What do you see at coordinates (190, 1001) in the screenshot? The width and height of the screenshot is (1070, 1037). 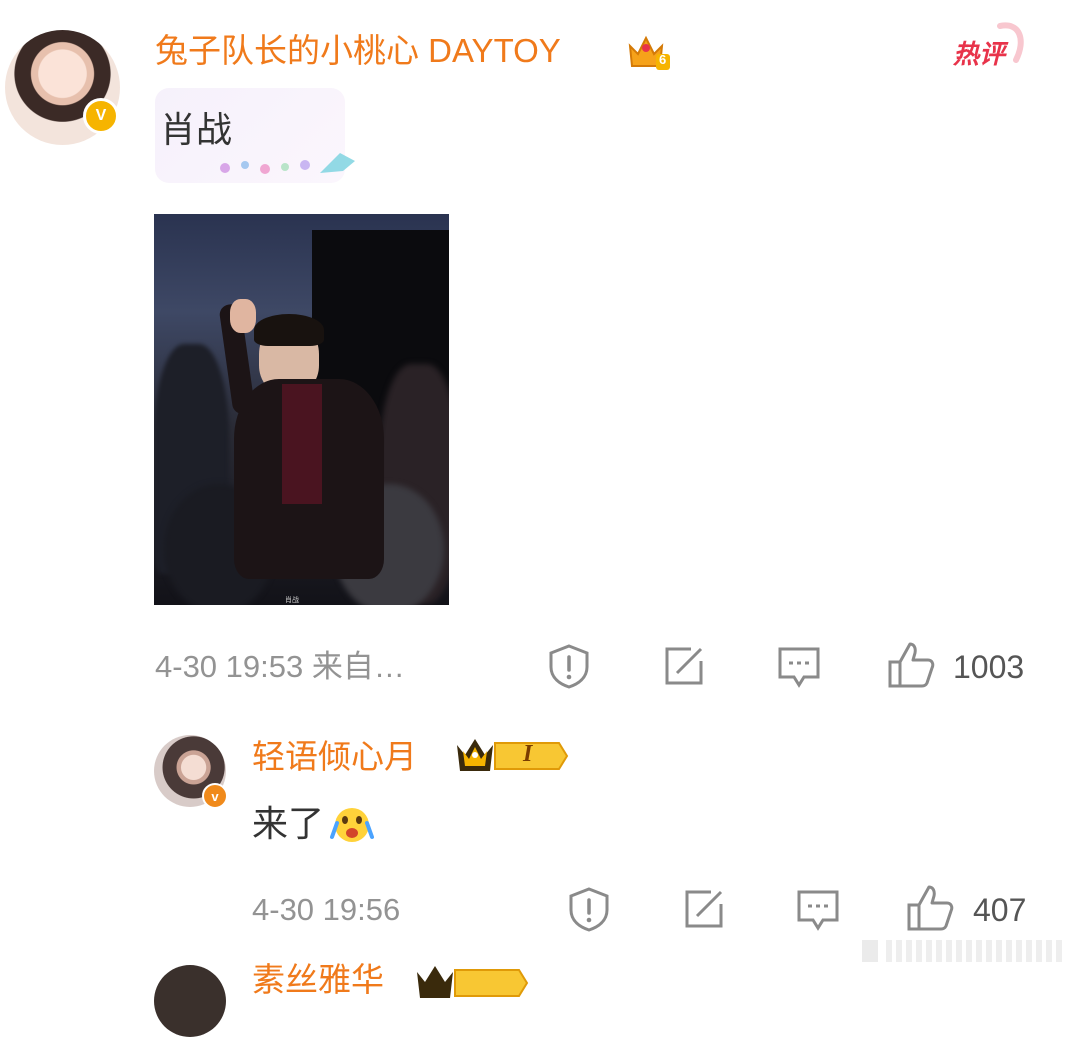 I see `next-comment-avatar` at bounding box center [190, 1001].